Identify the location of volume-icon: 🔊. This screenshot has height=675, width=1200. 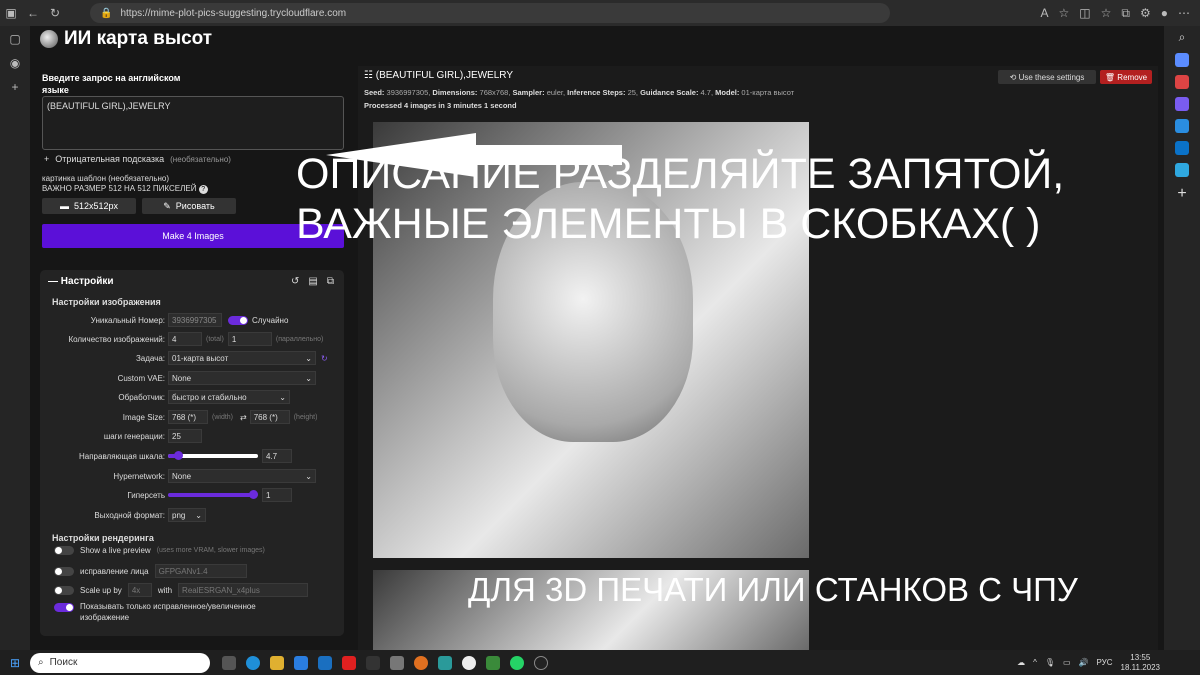
(1084, 662).